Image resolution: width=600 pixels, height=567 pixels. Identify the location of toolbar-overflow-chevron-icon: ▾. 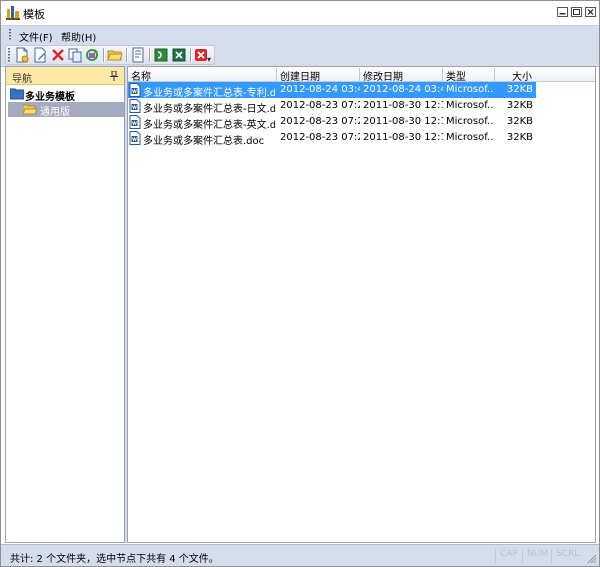
(209, 59).